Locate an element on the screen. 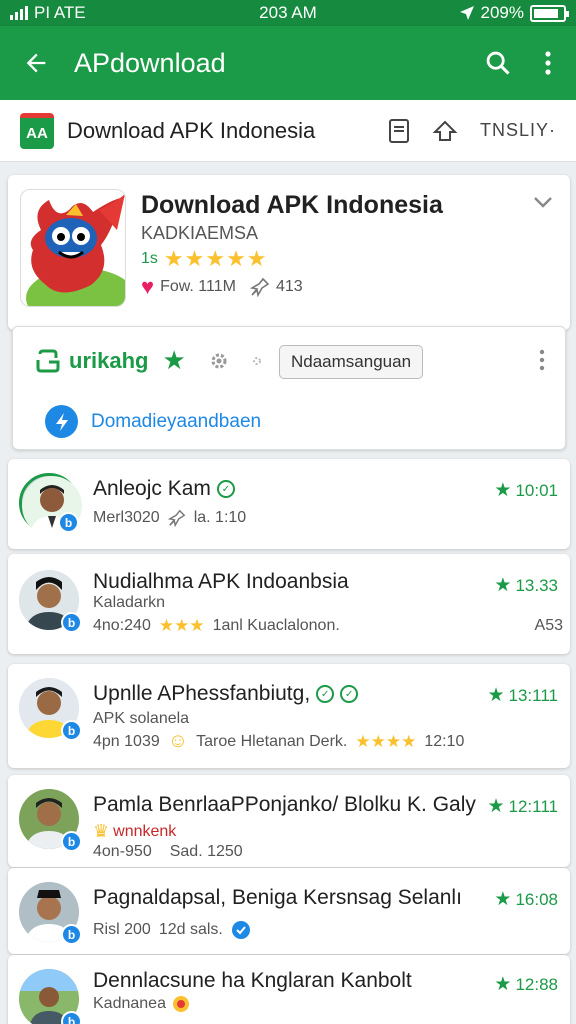  app-developer: KADKIAEMSA is located at coordinates (200, 233).